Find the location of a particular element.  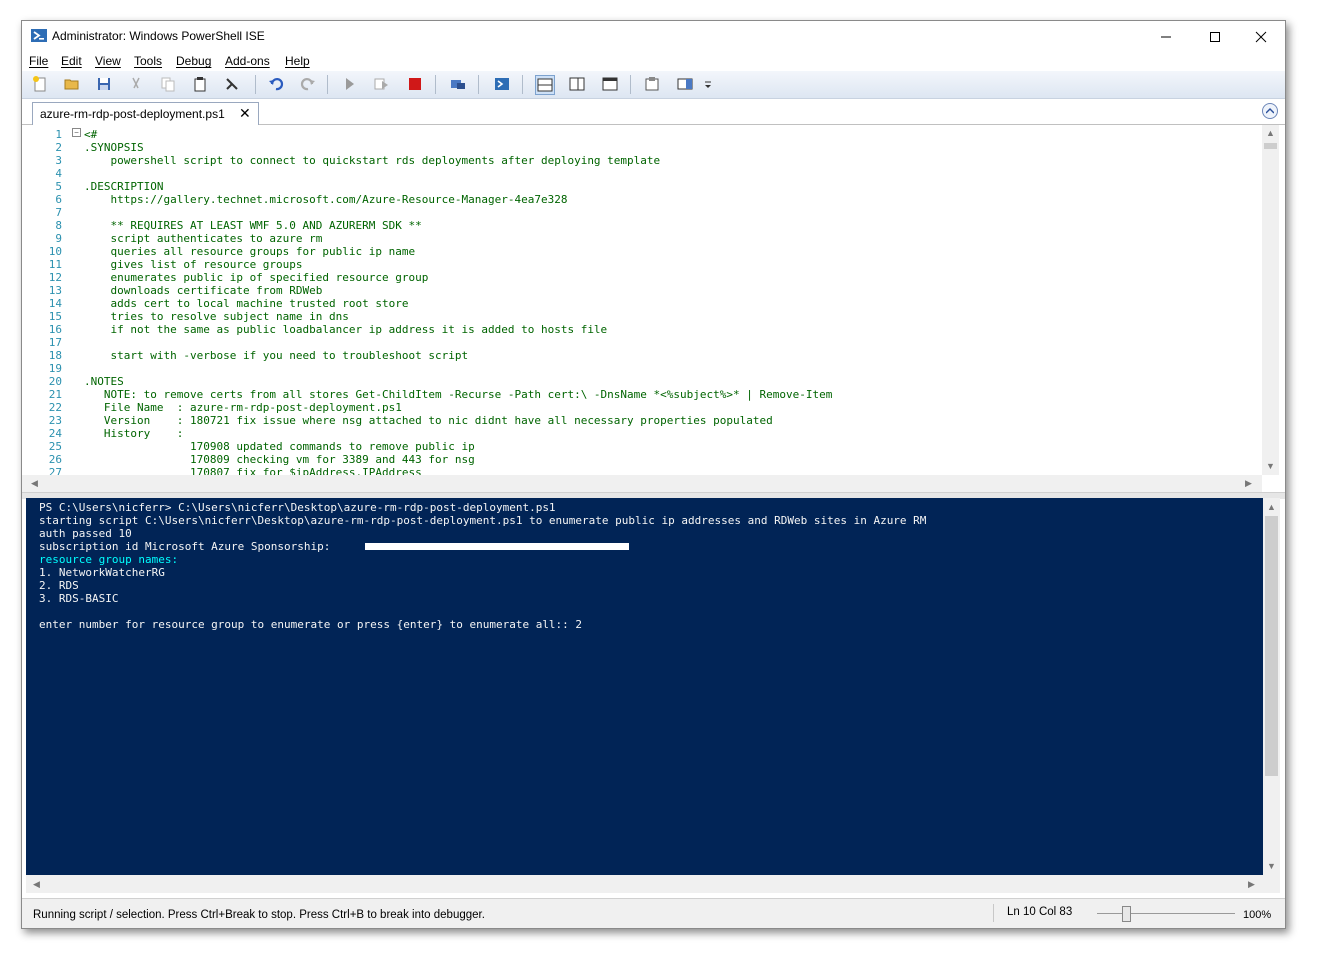

line-number: 17 is located at coordinates (55, 342).